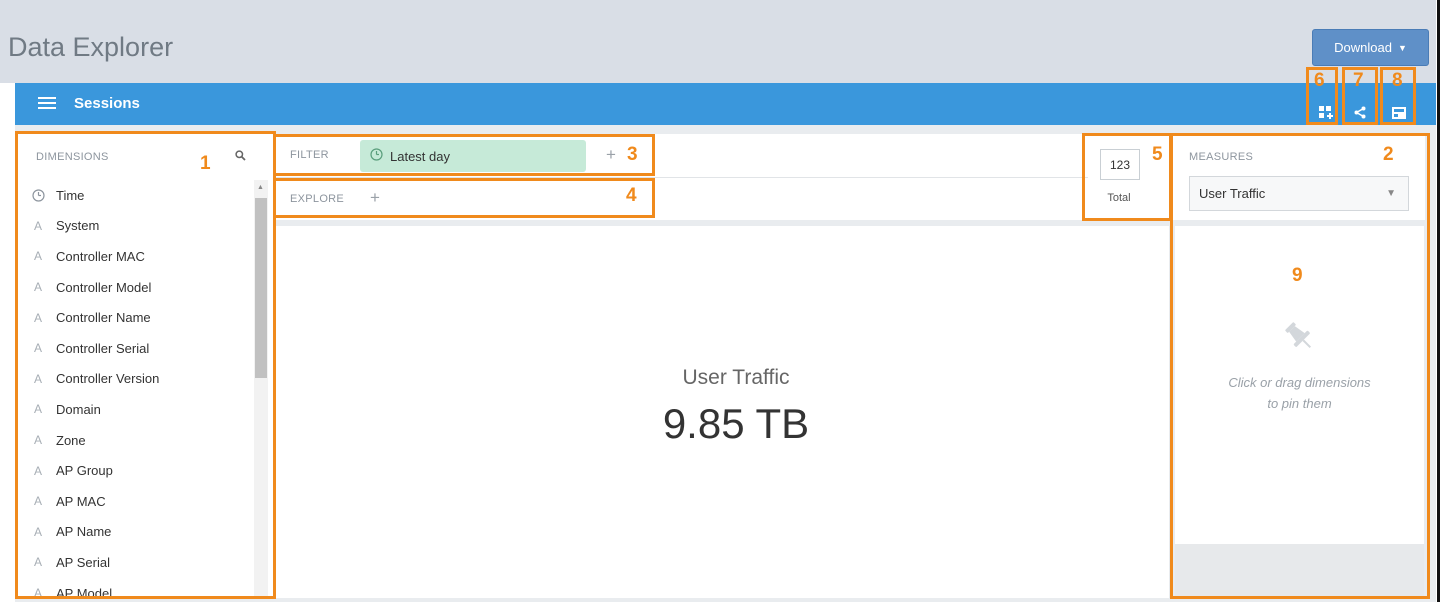 The width and height of the screenshot is (1443, 602). Describe the element at coordinates (1388, 154) in the screenshot. I see `annotation-number: 2` at that location.